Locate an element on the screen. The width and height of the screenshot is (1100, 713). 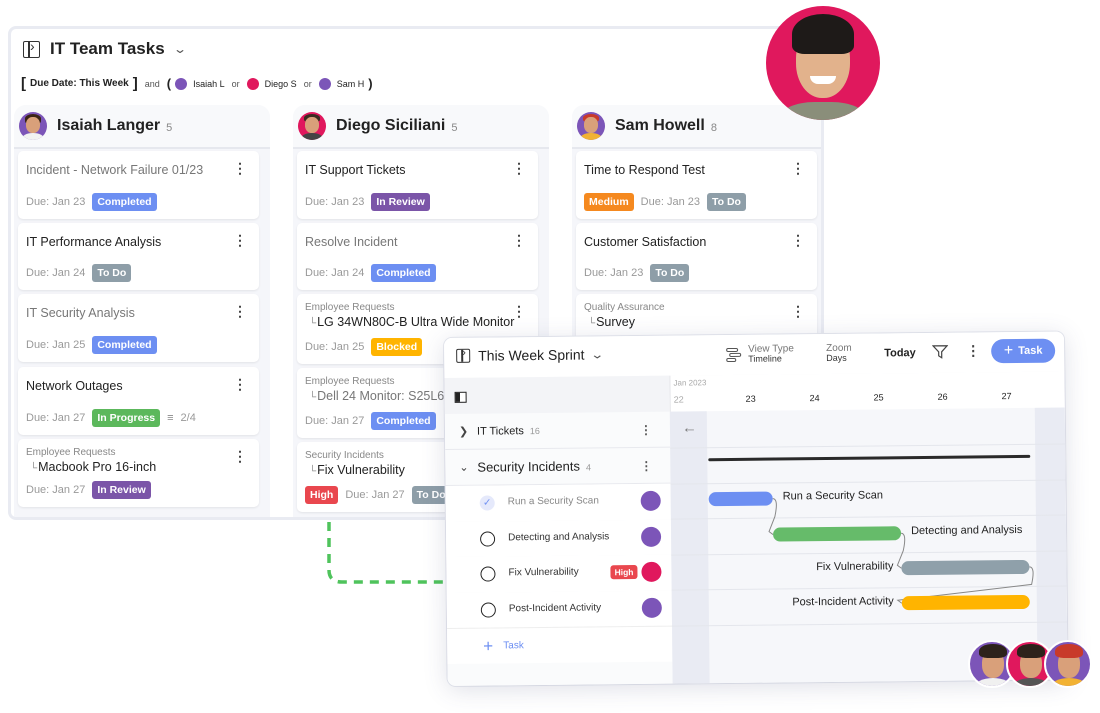
column-name: Sam Howell is located at coordinates (660, 125).